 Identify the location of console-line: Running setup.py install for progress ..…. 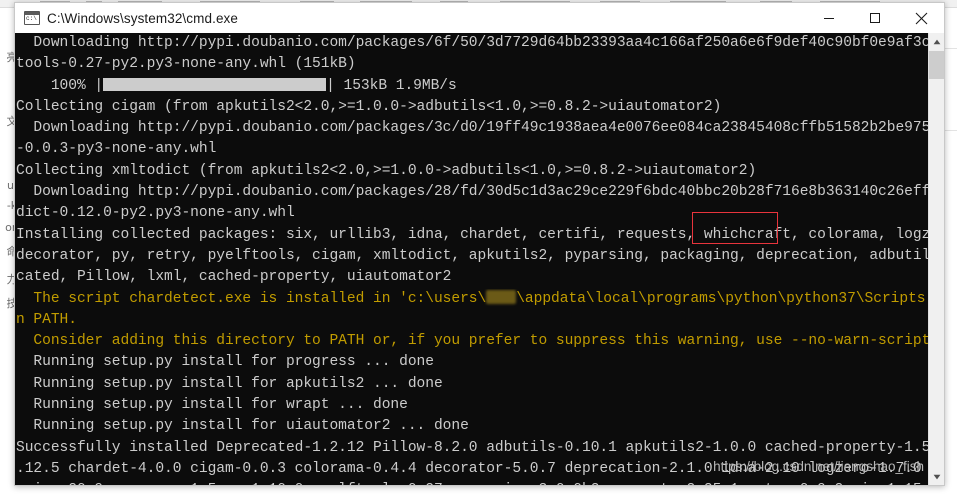
(473, 362).